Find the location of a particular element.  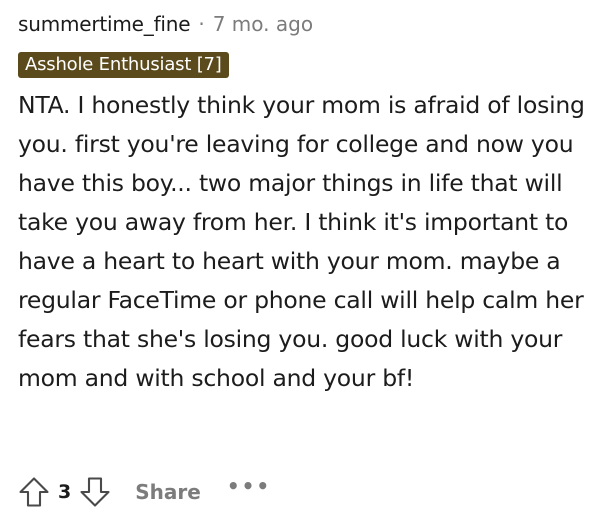

more-options-button: ••• is located at coordinates (249, 486).